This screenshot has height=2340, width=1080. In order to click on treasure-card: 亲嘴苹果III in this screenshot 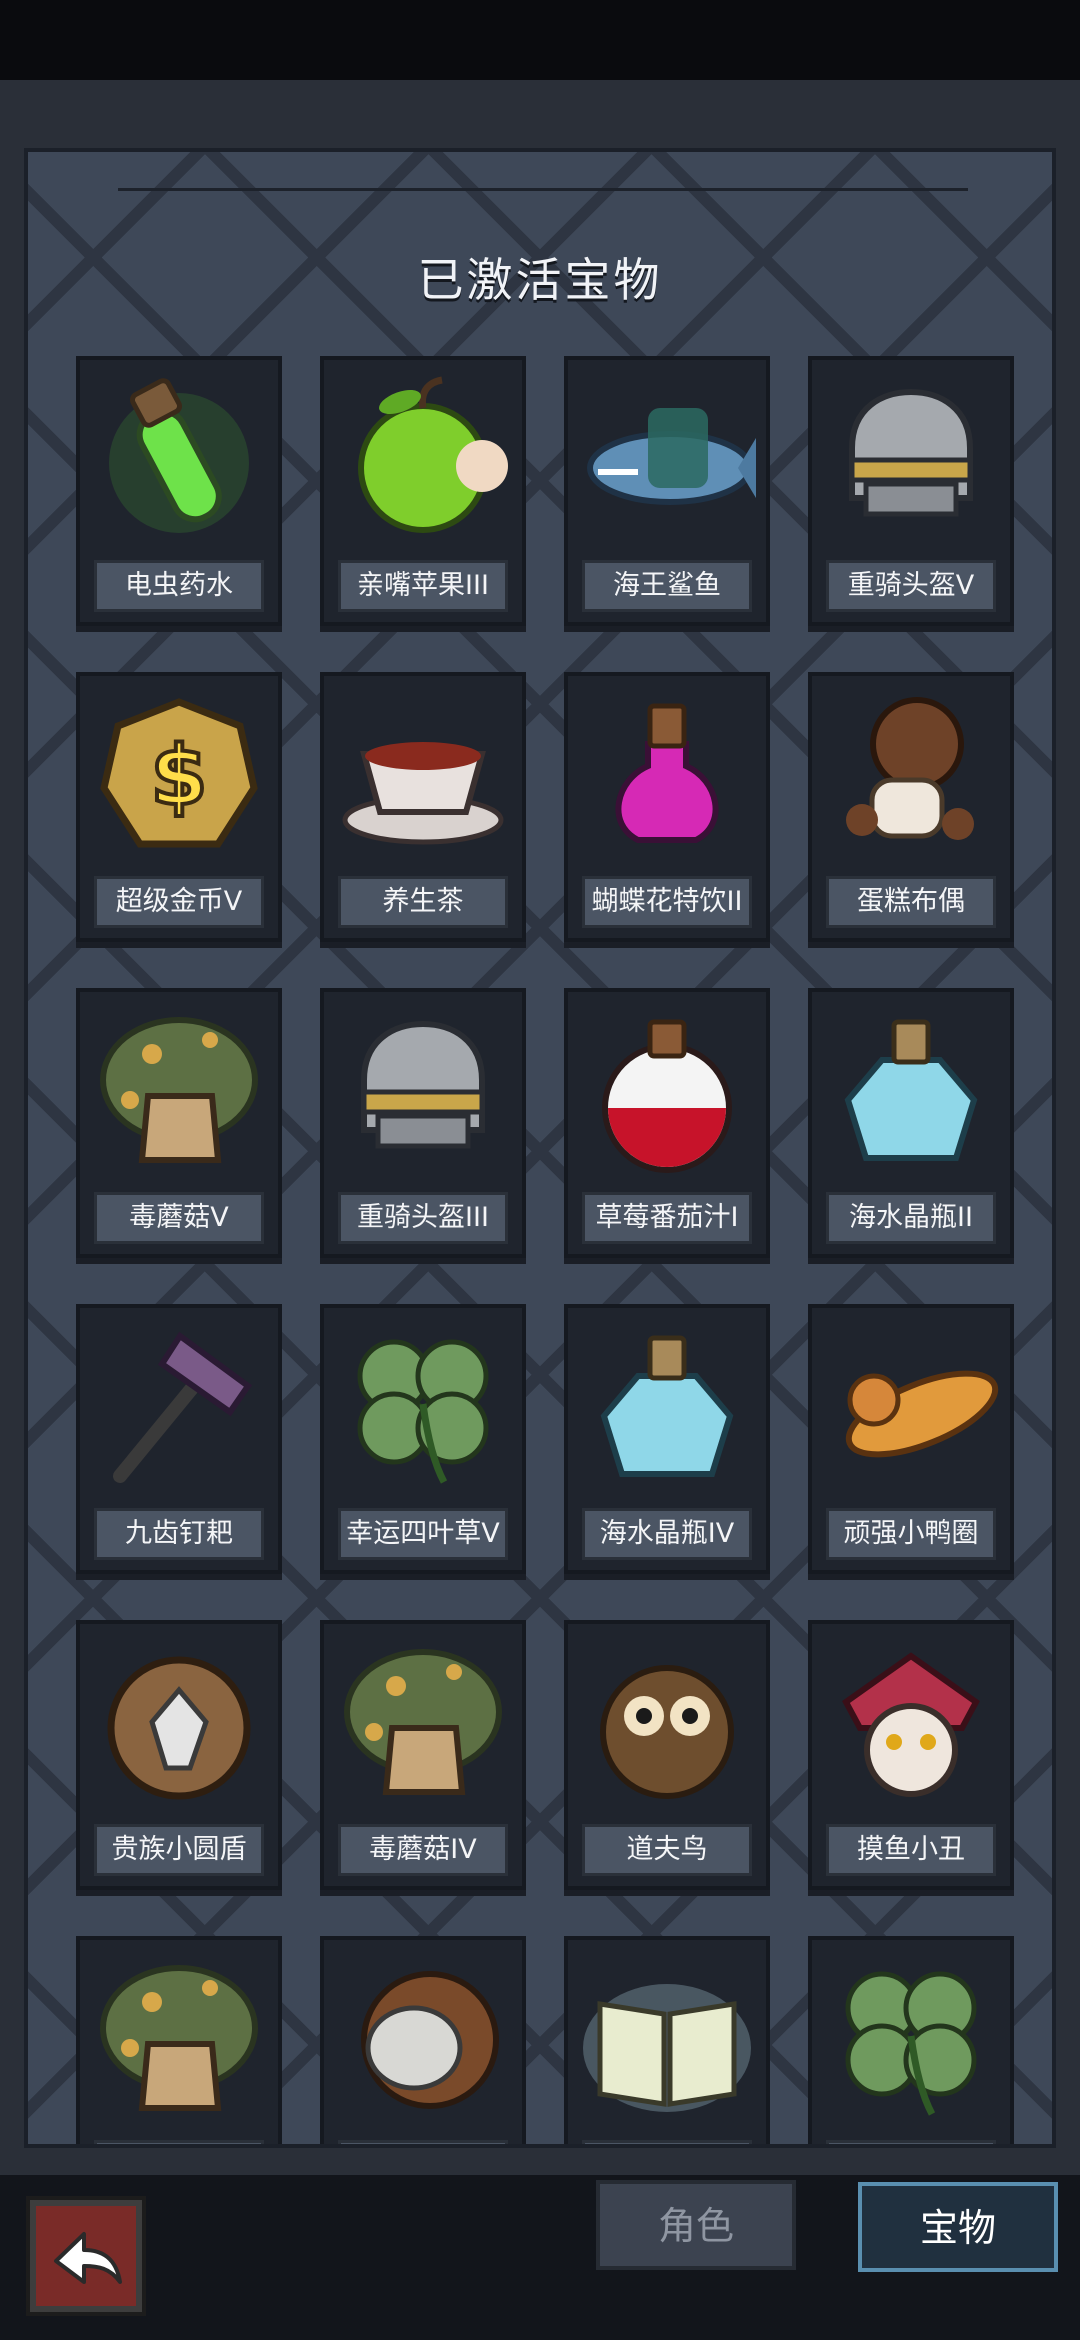, I will do `click(423, 491)`.